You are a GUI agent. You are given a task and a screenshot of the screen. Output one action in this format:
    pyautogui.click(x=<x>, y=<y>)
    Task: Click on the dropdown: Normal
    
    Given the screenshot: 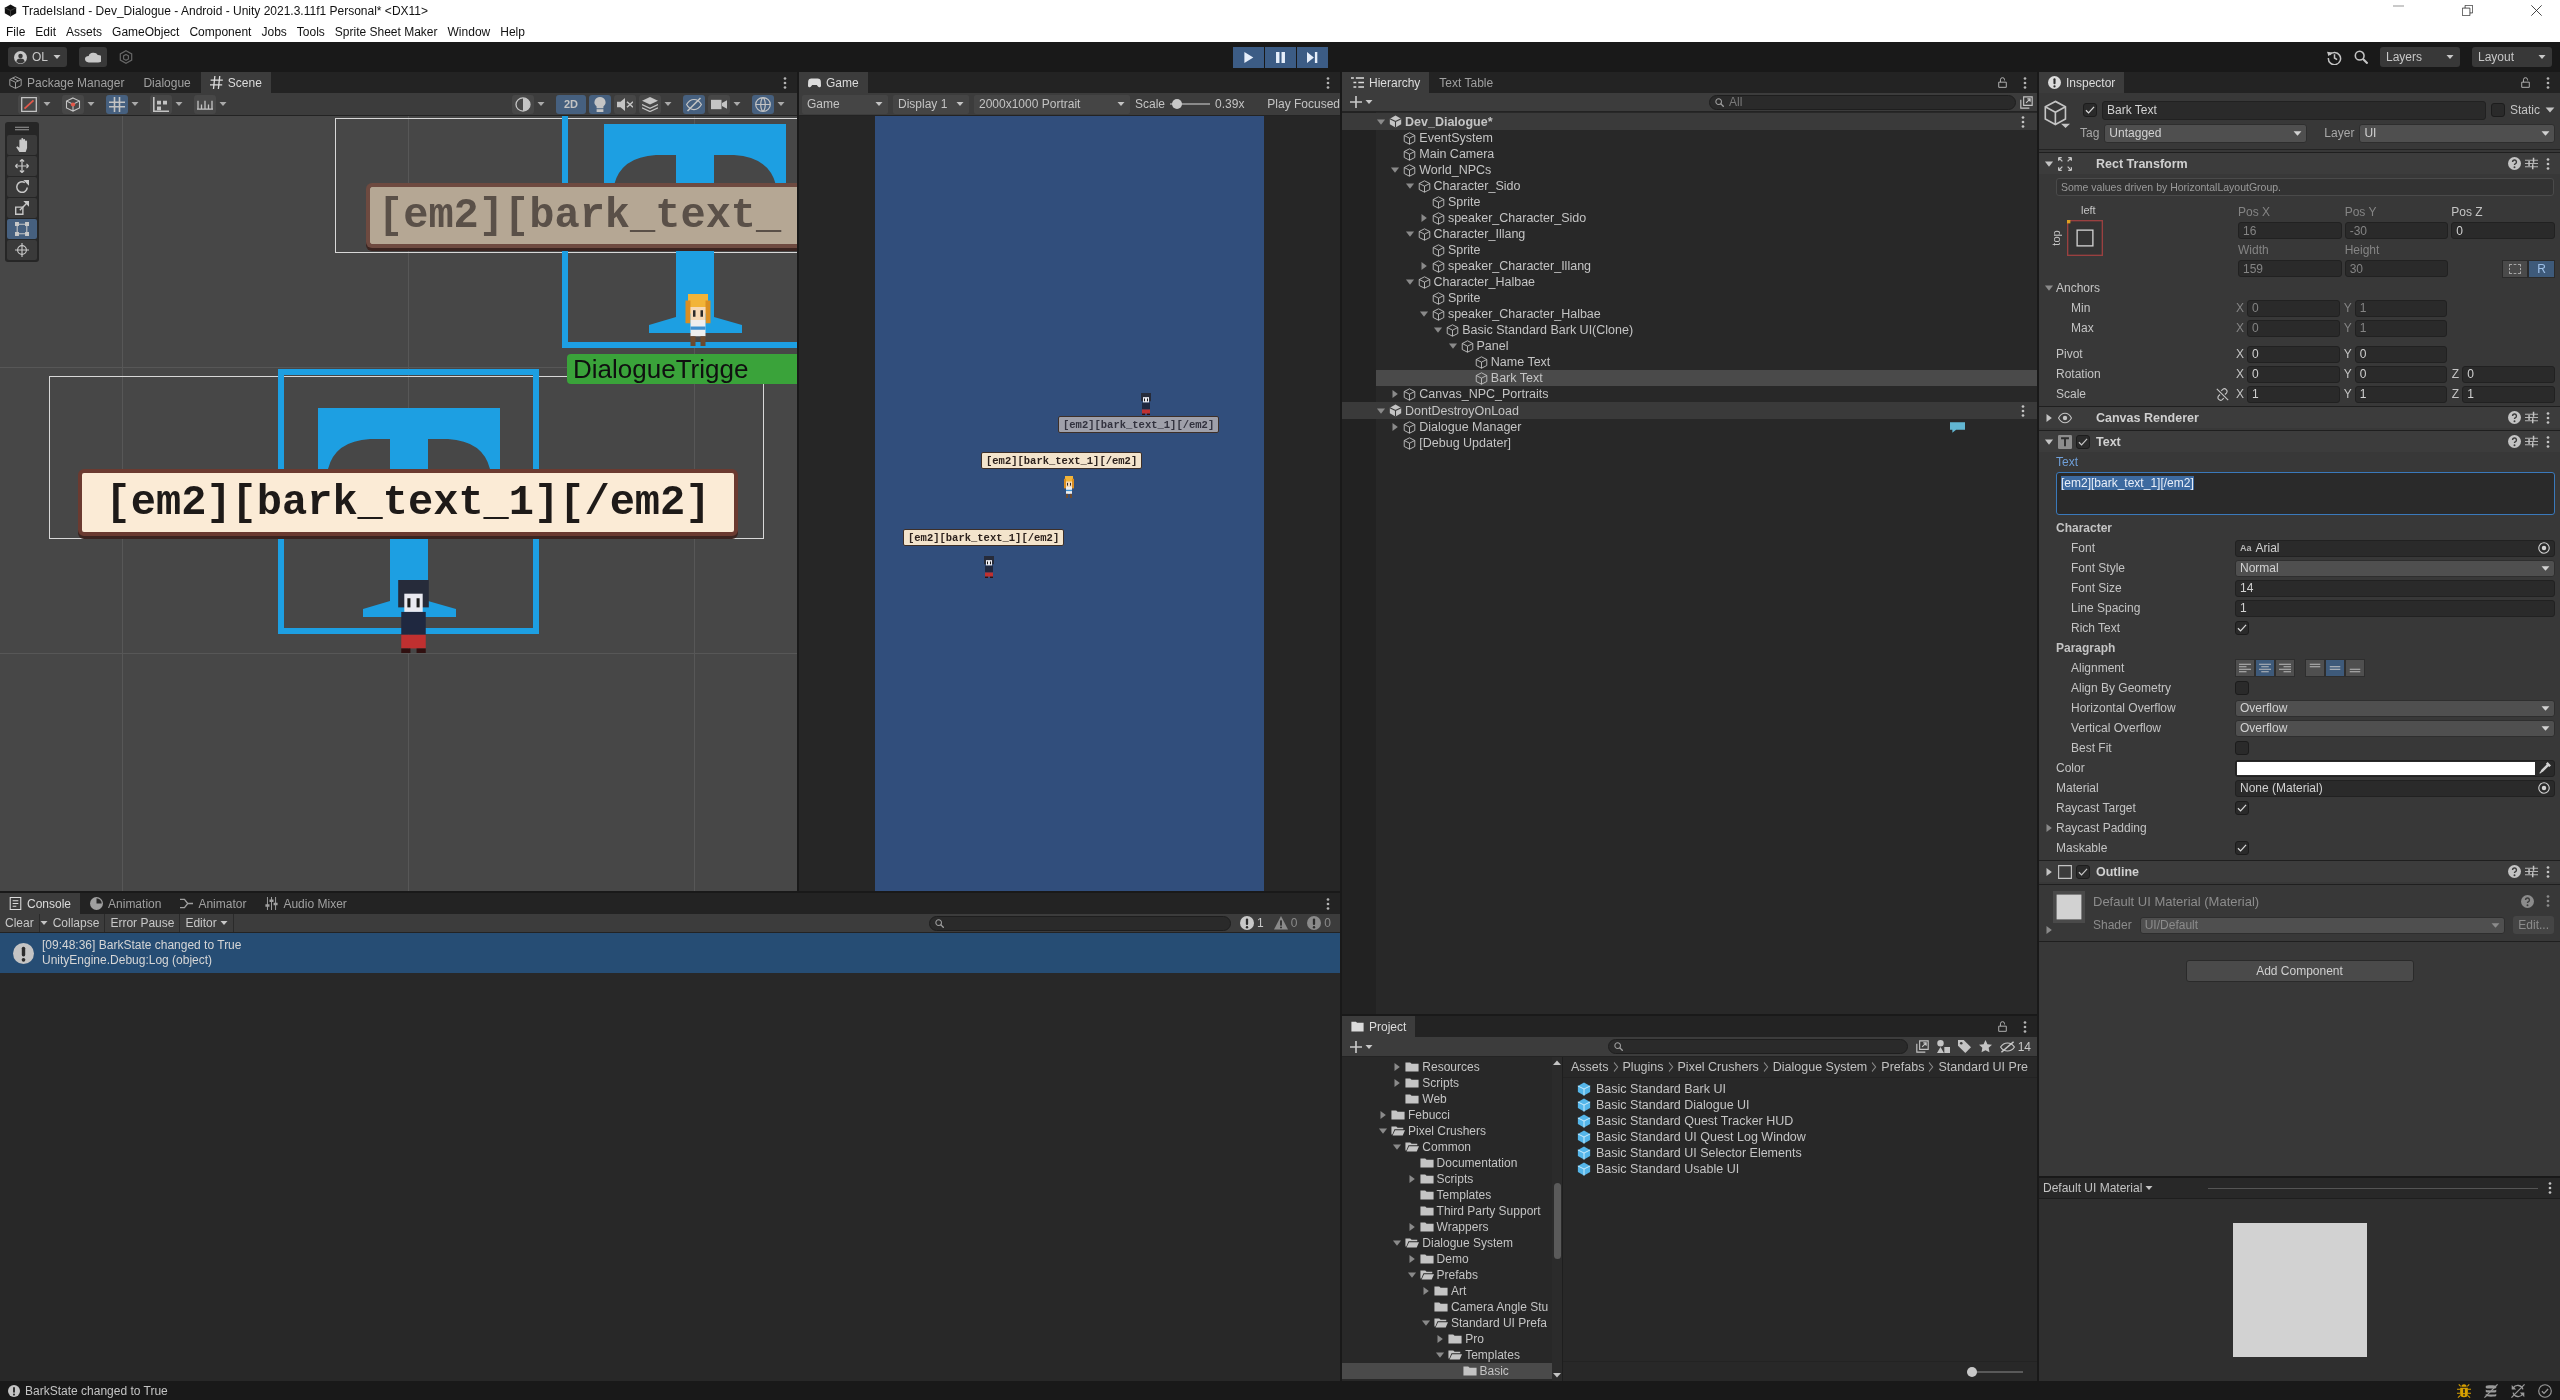 What is the action you would take?
    pyautogui.click(x=2395, y=568)
    